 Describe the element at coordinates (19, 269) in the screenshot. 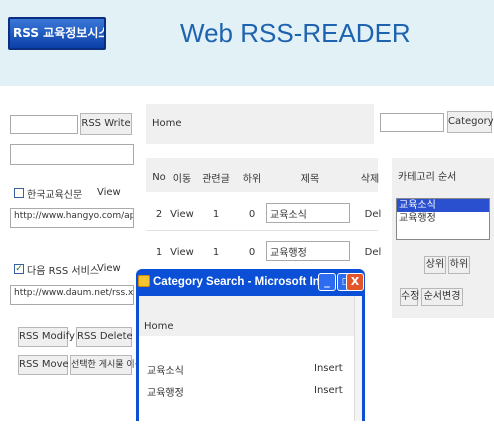

I see `feed-checkbox-2: ✓` at that location.